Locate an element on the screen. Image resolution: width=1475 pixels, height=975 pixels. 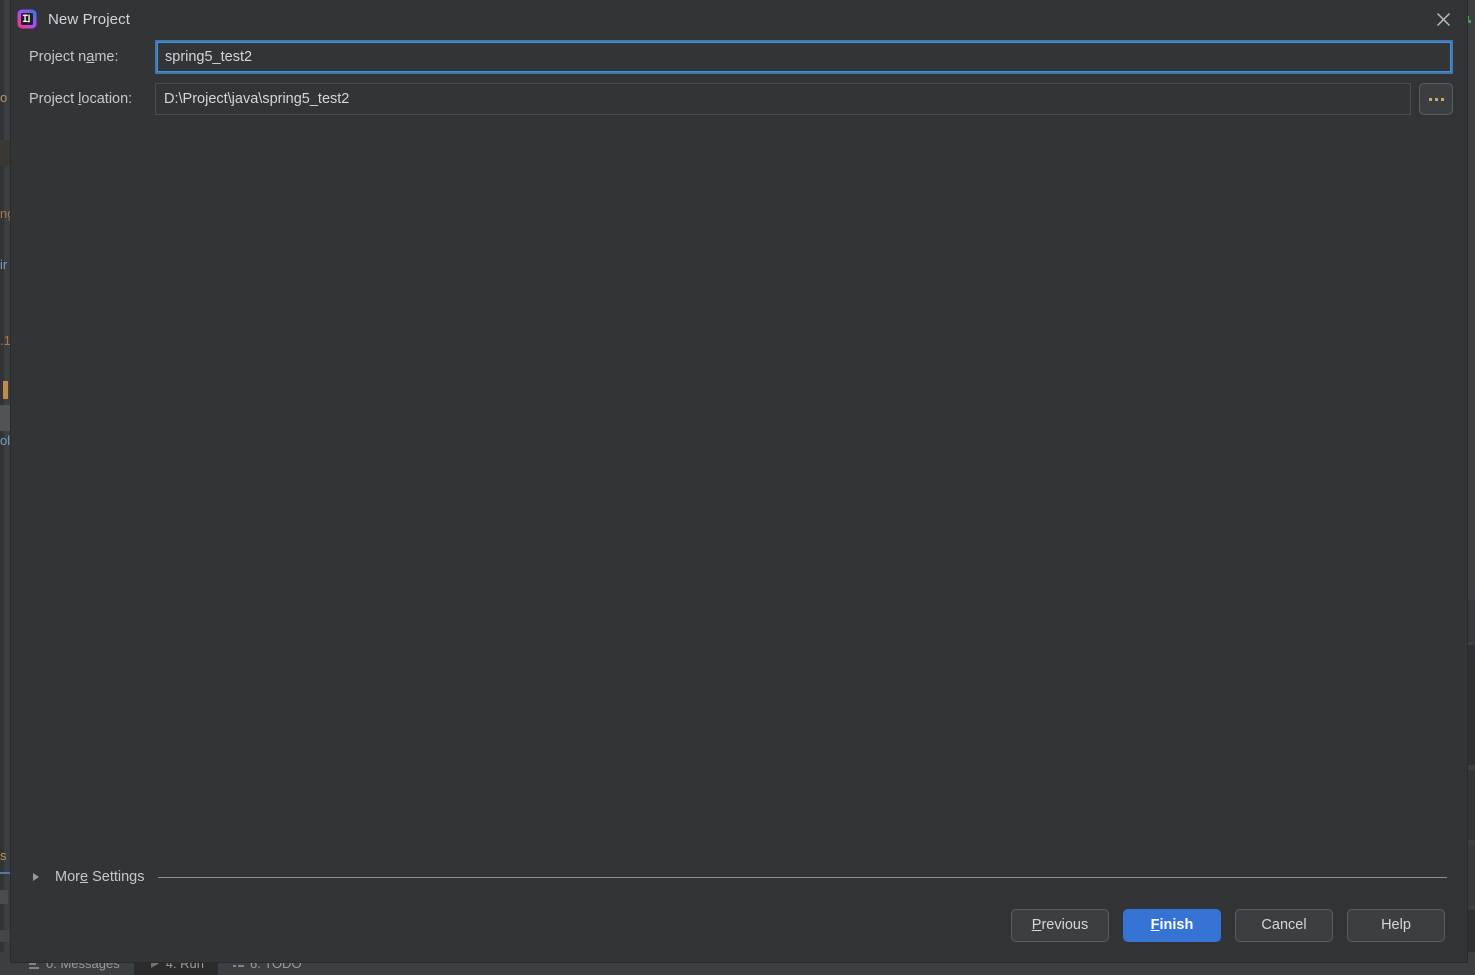
previous-button: Previous is located at coordinates (1060, 925).